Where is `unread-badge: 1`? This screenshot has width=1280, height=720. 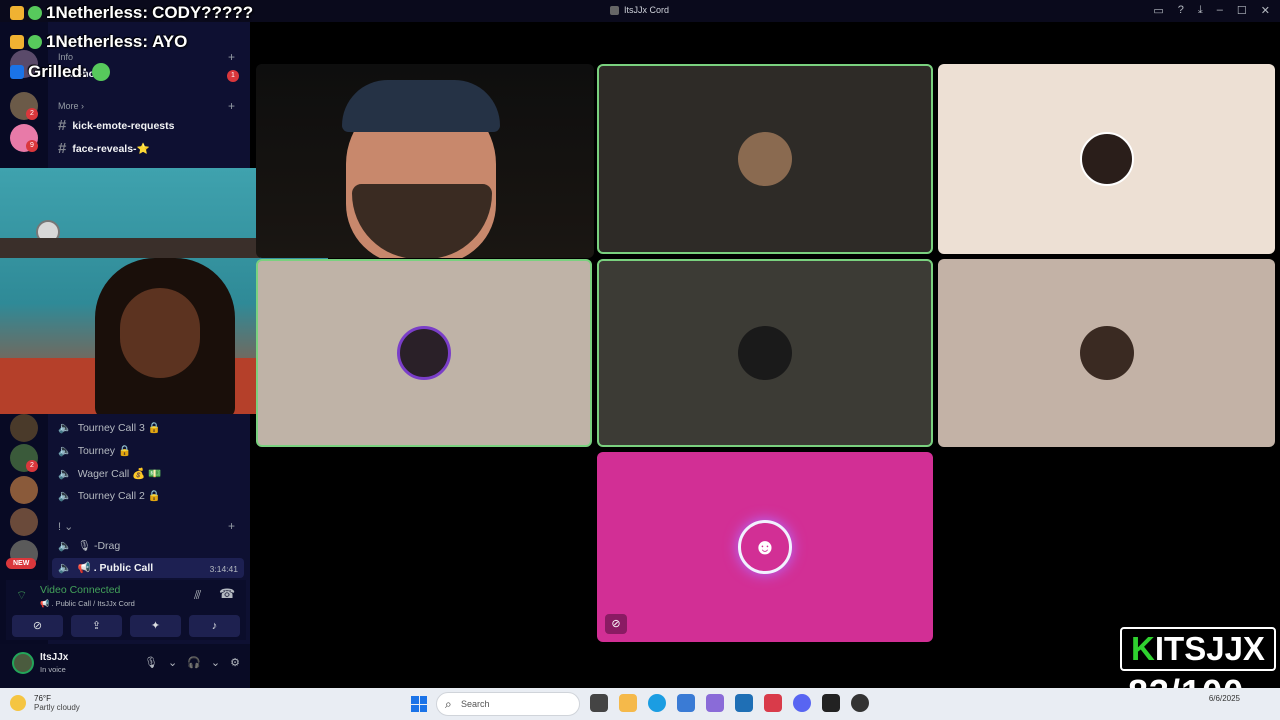 unread-badge: 1 is located at coordinates (233, 76).